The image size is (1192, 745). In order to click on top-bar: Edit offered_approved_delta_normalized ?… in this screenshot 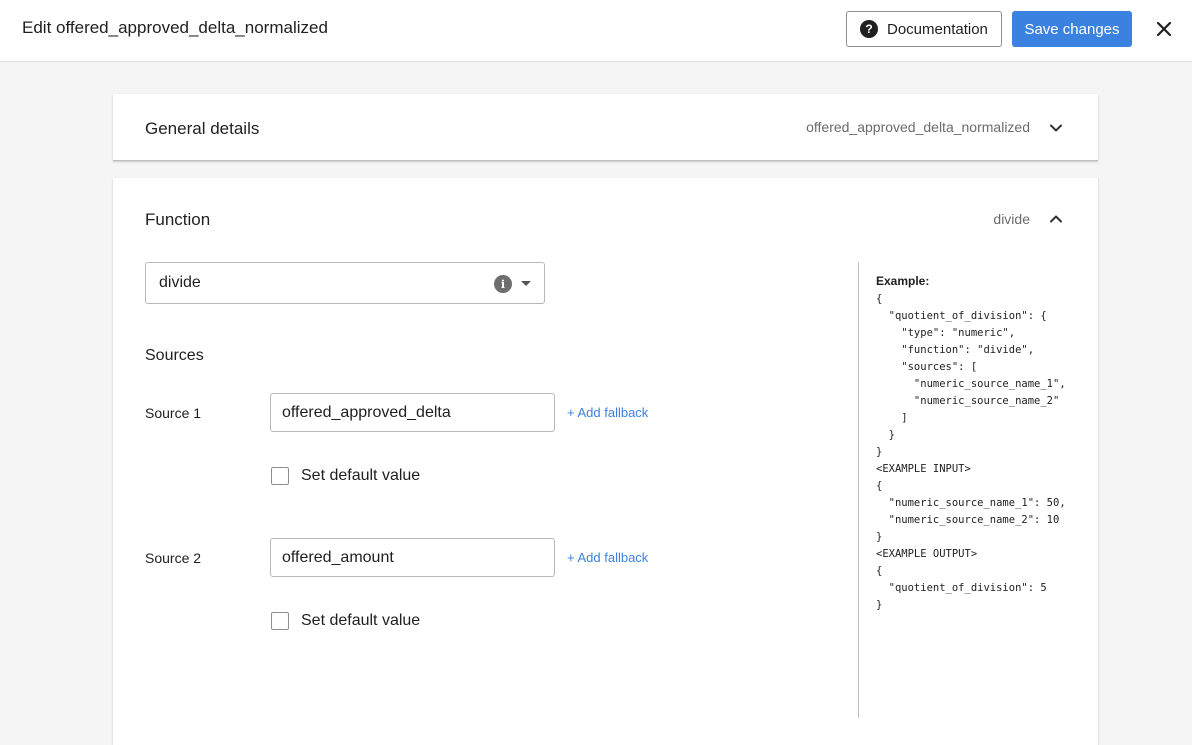, I will do `click(596, 31)`.